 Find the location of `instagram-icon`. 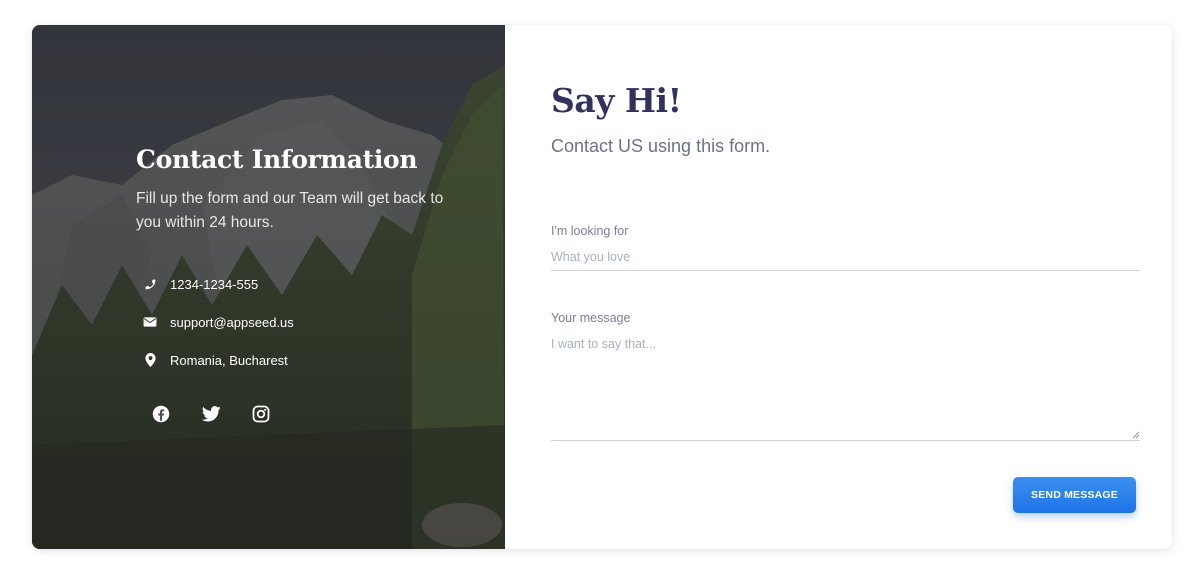

instagram-icon is located at coordinates (261, 414).